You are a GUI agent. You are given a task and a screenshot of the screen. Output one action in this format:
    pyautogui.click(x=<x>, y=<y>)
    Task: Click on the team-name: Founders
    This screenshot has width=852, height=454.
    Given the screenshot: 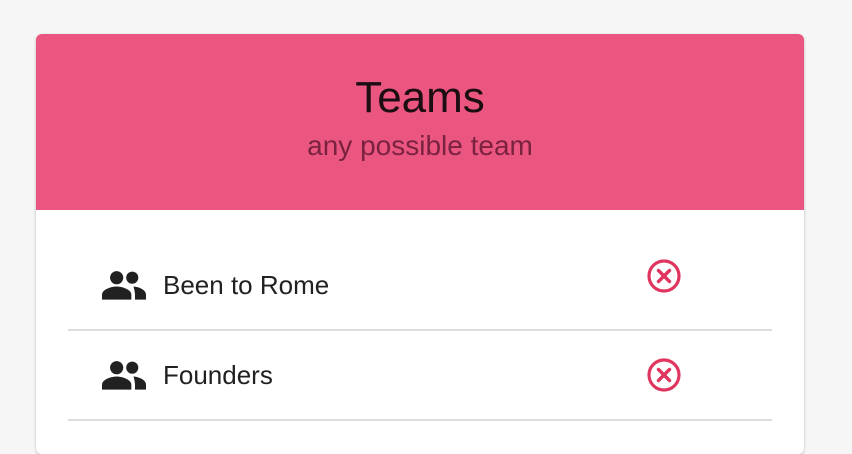 What is the action you would take?
    pyautogui.click(x=218, y=374)
    